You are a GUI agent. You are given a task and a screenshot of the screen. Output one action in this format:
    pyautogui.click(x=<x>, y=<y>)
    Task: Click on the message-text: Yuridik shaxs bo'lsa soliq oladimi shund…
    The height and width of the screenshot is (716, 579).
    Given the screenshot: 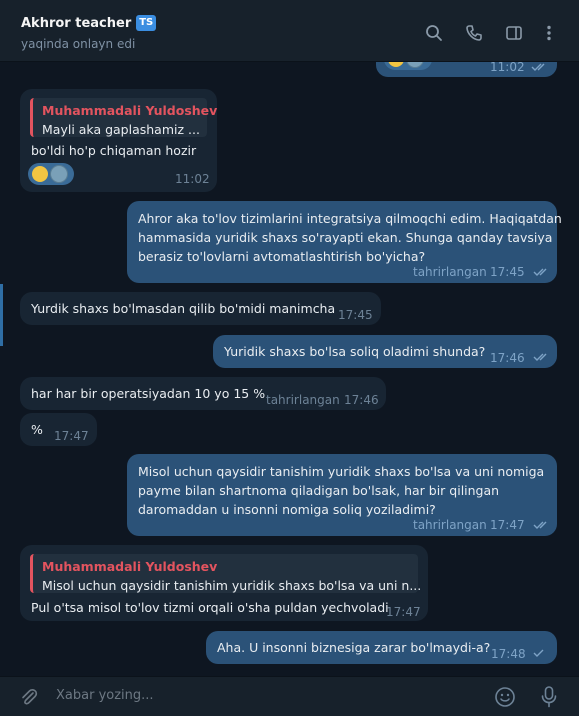 What is the action you would take?
    pyautogui.click(x=355, y=351)
    